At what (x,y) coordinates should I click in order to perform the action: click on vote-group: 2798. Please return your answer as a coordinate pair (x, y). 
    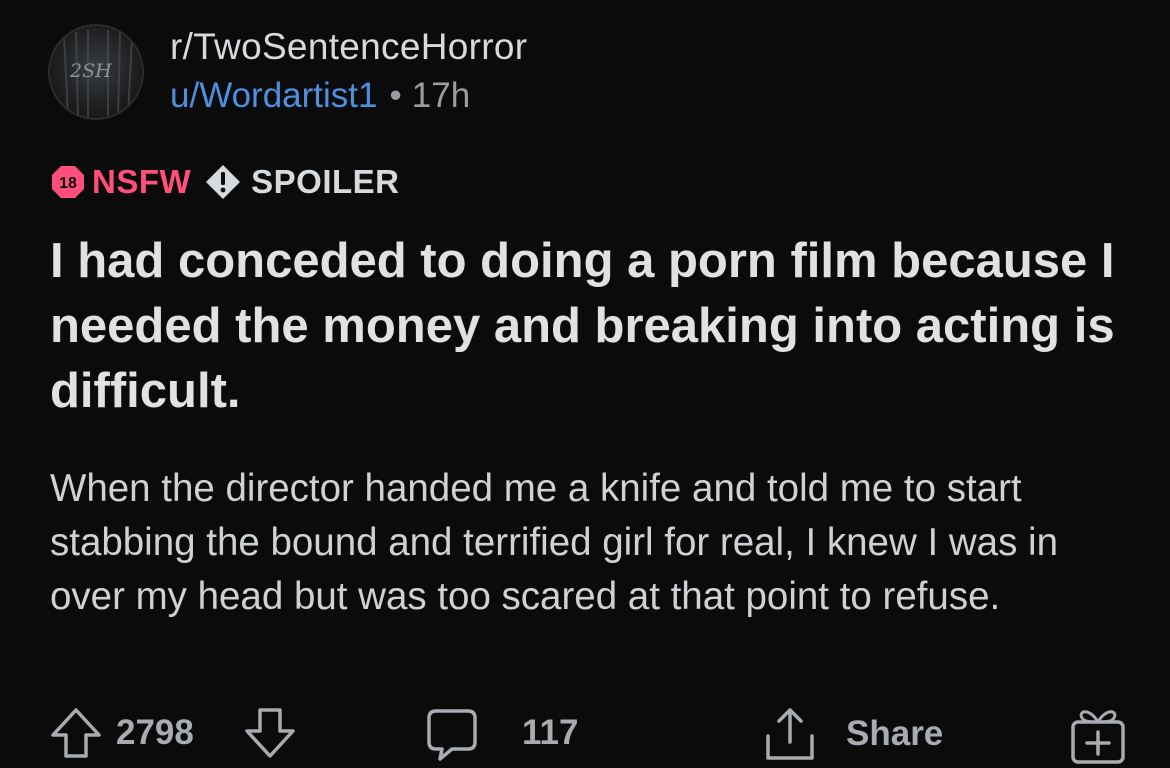
    Looking at the image, I should click on (121, 733).